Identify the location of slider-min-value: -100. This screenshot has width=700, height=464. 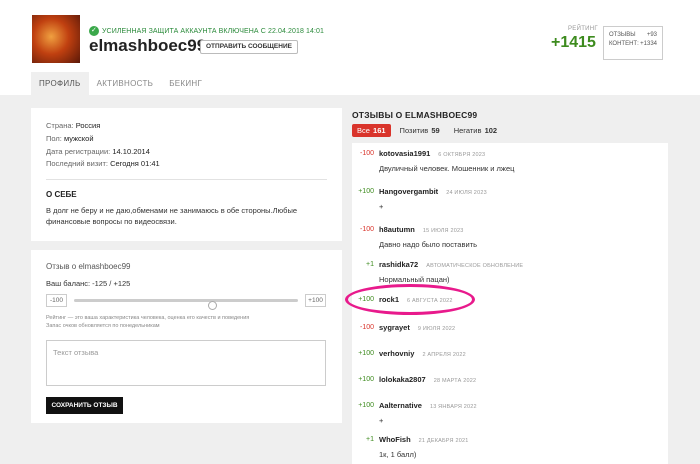
(56, 300).